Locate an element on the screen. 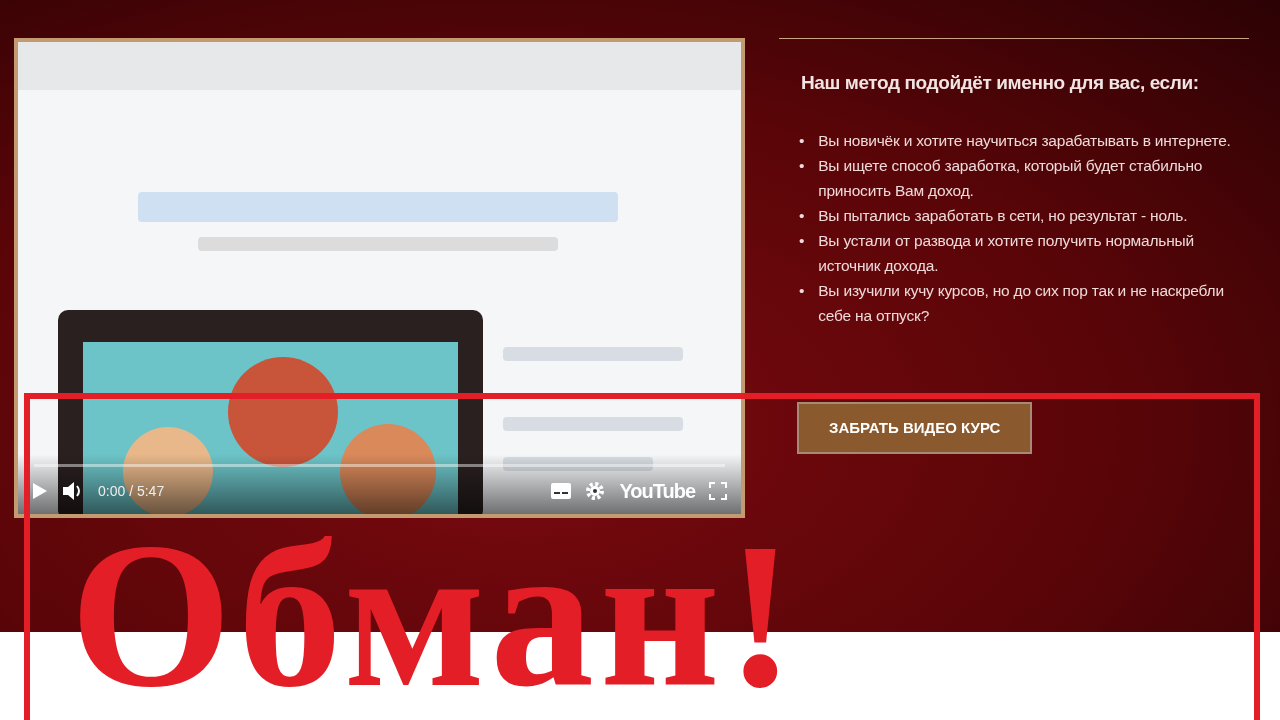  list-item: Вы ищете способ заработка, который будет стабильно приносить Вам доход. is located at coordinates (1011, 178).